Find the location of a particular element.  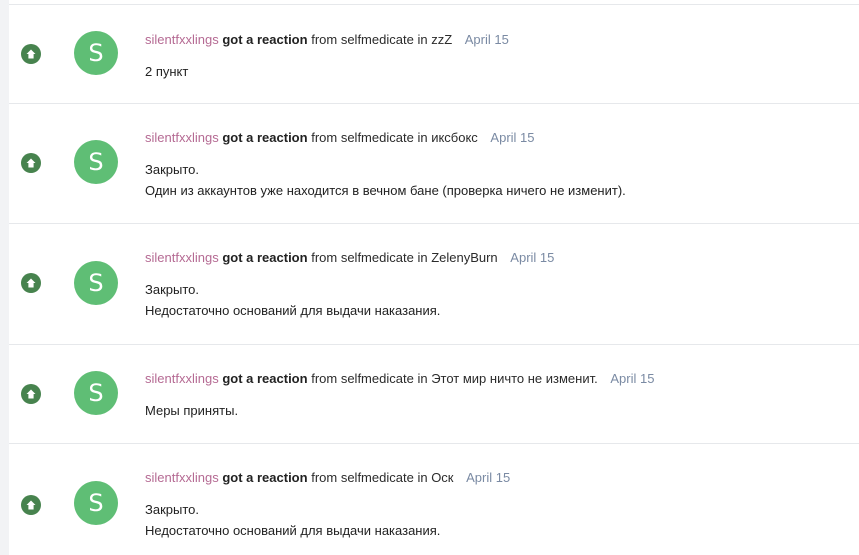

alert-snippet: Меры приняты. is located at coordinates (497, 410).